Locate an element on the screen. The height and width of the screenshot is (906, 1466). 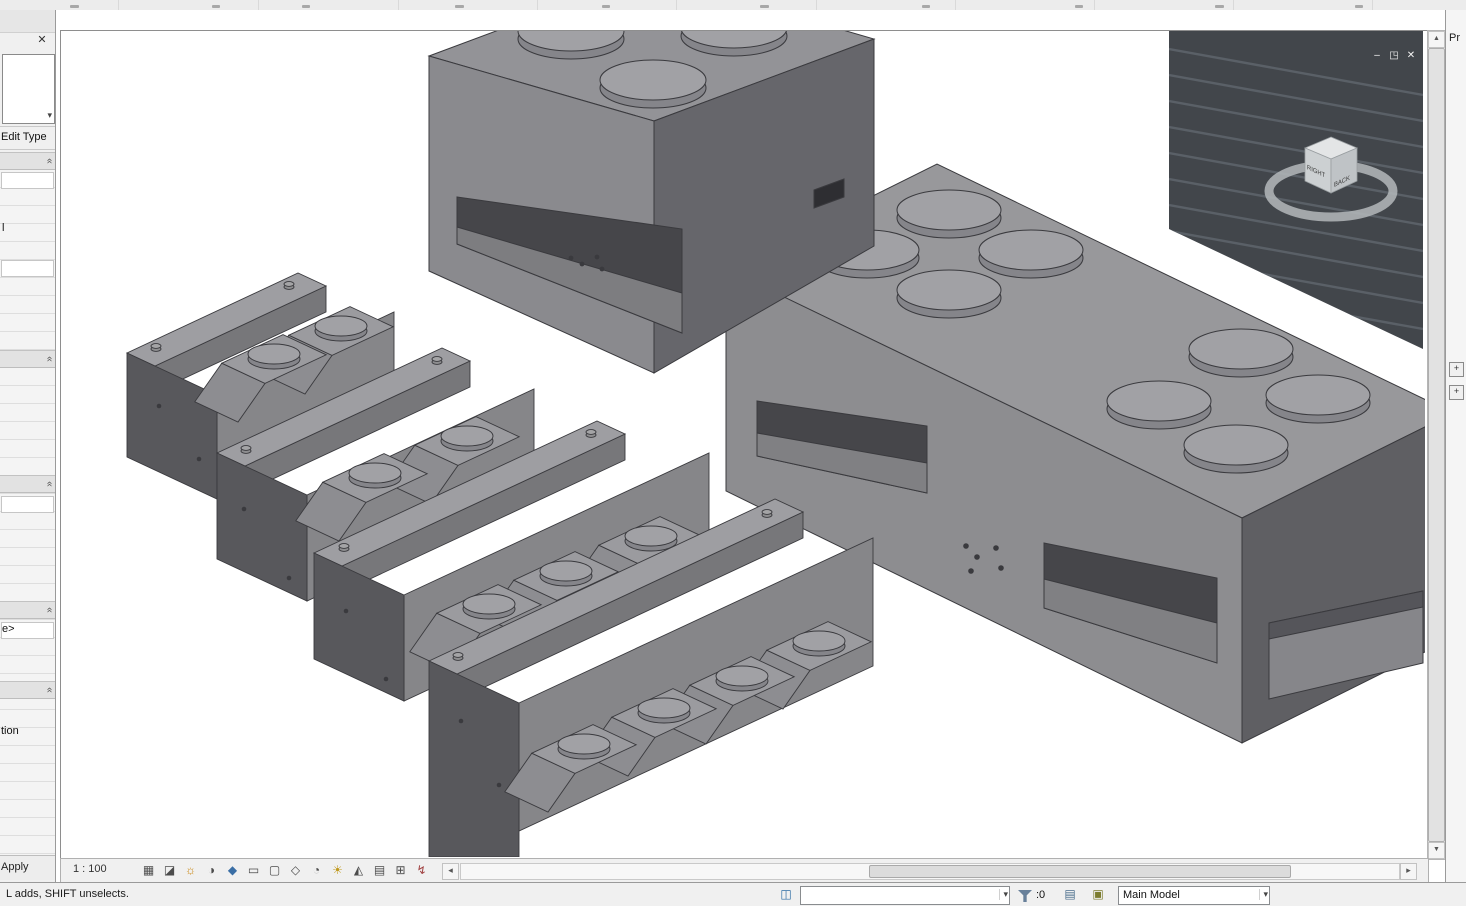
vertical-scroll-thumb is located at coordinates (1436, 445).